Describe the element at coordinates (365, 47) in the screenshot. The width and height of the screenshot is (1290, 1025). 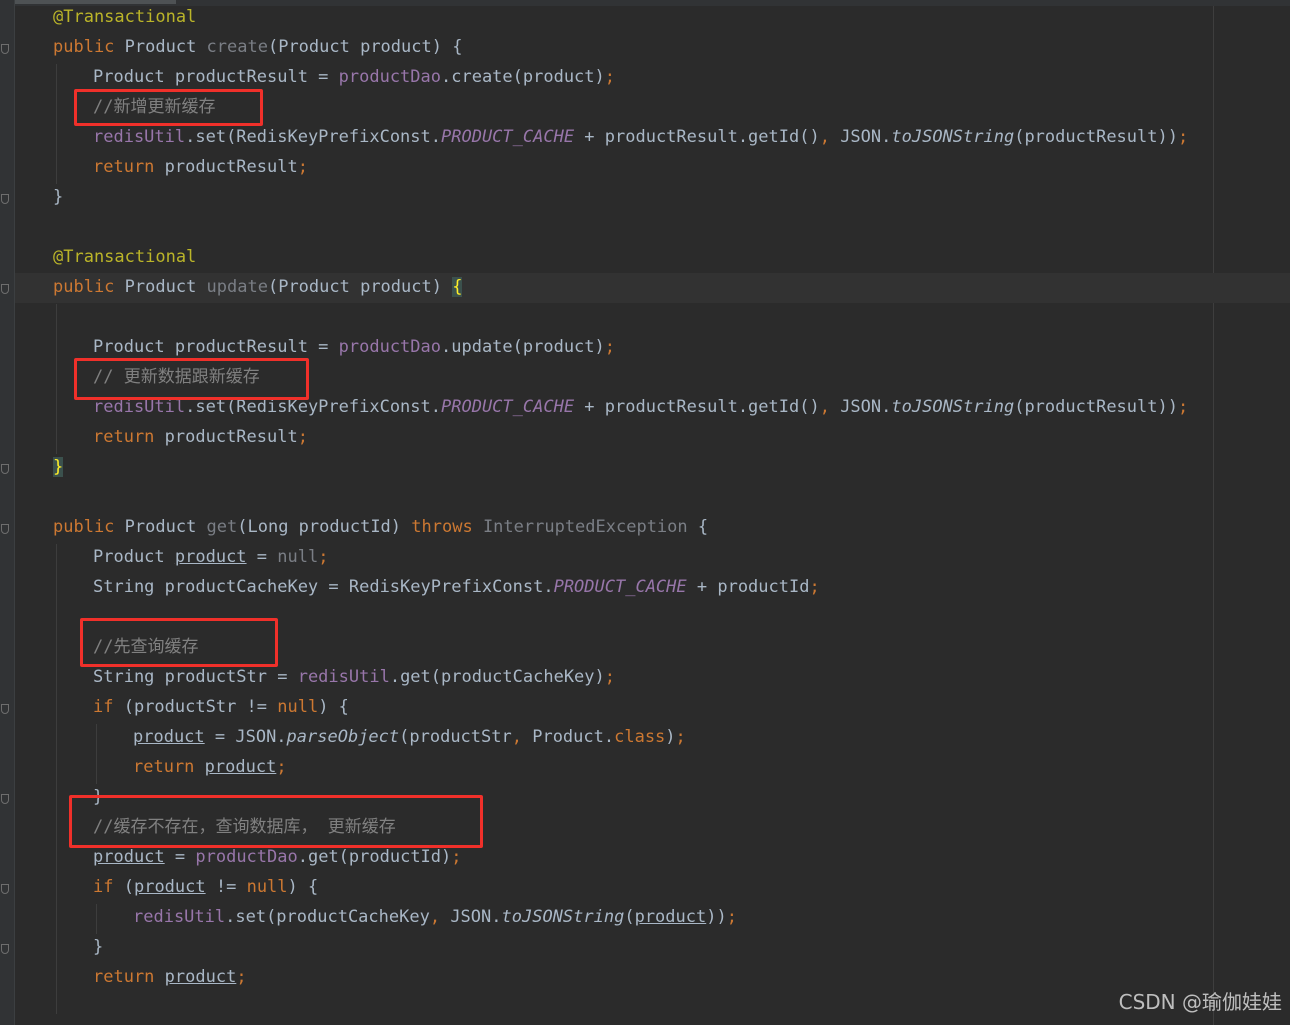
I see `code-token: (Product product) {` at that location.